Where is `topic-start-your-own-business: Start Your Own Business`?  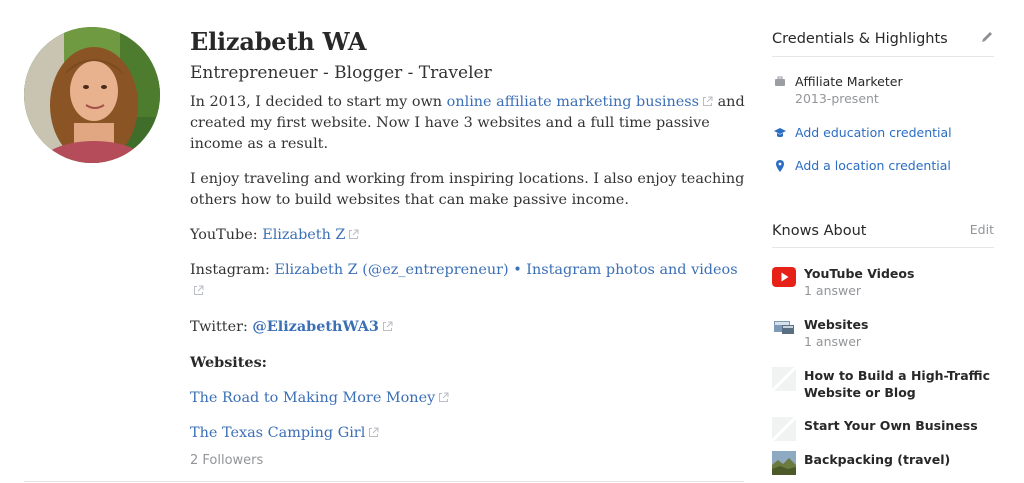
topic-start-your-own-business: Start Your Own Business is located at coordinates (883, 429).